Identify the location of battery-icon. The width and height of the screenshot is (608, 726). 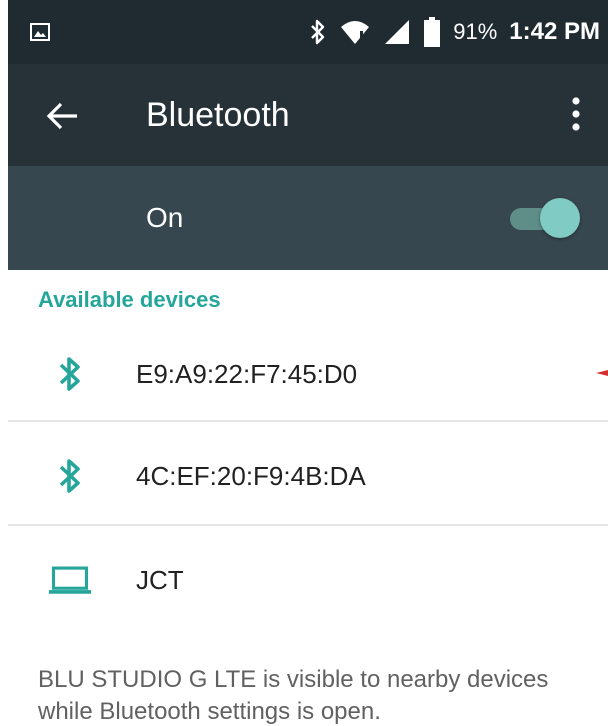
(432, 32).